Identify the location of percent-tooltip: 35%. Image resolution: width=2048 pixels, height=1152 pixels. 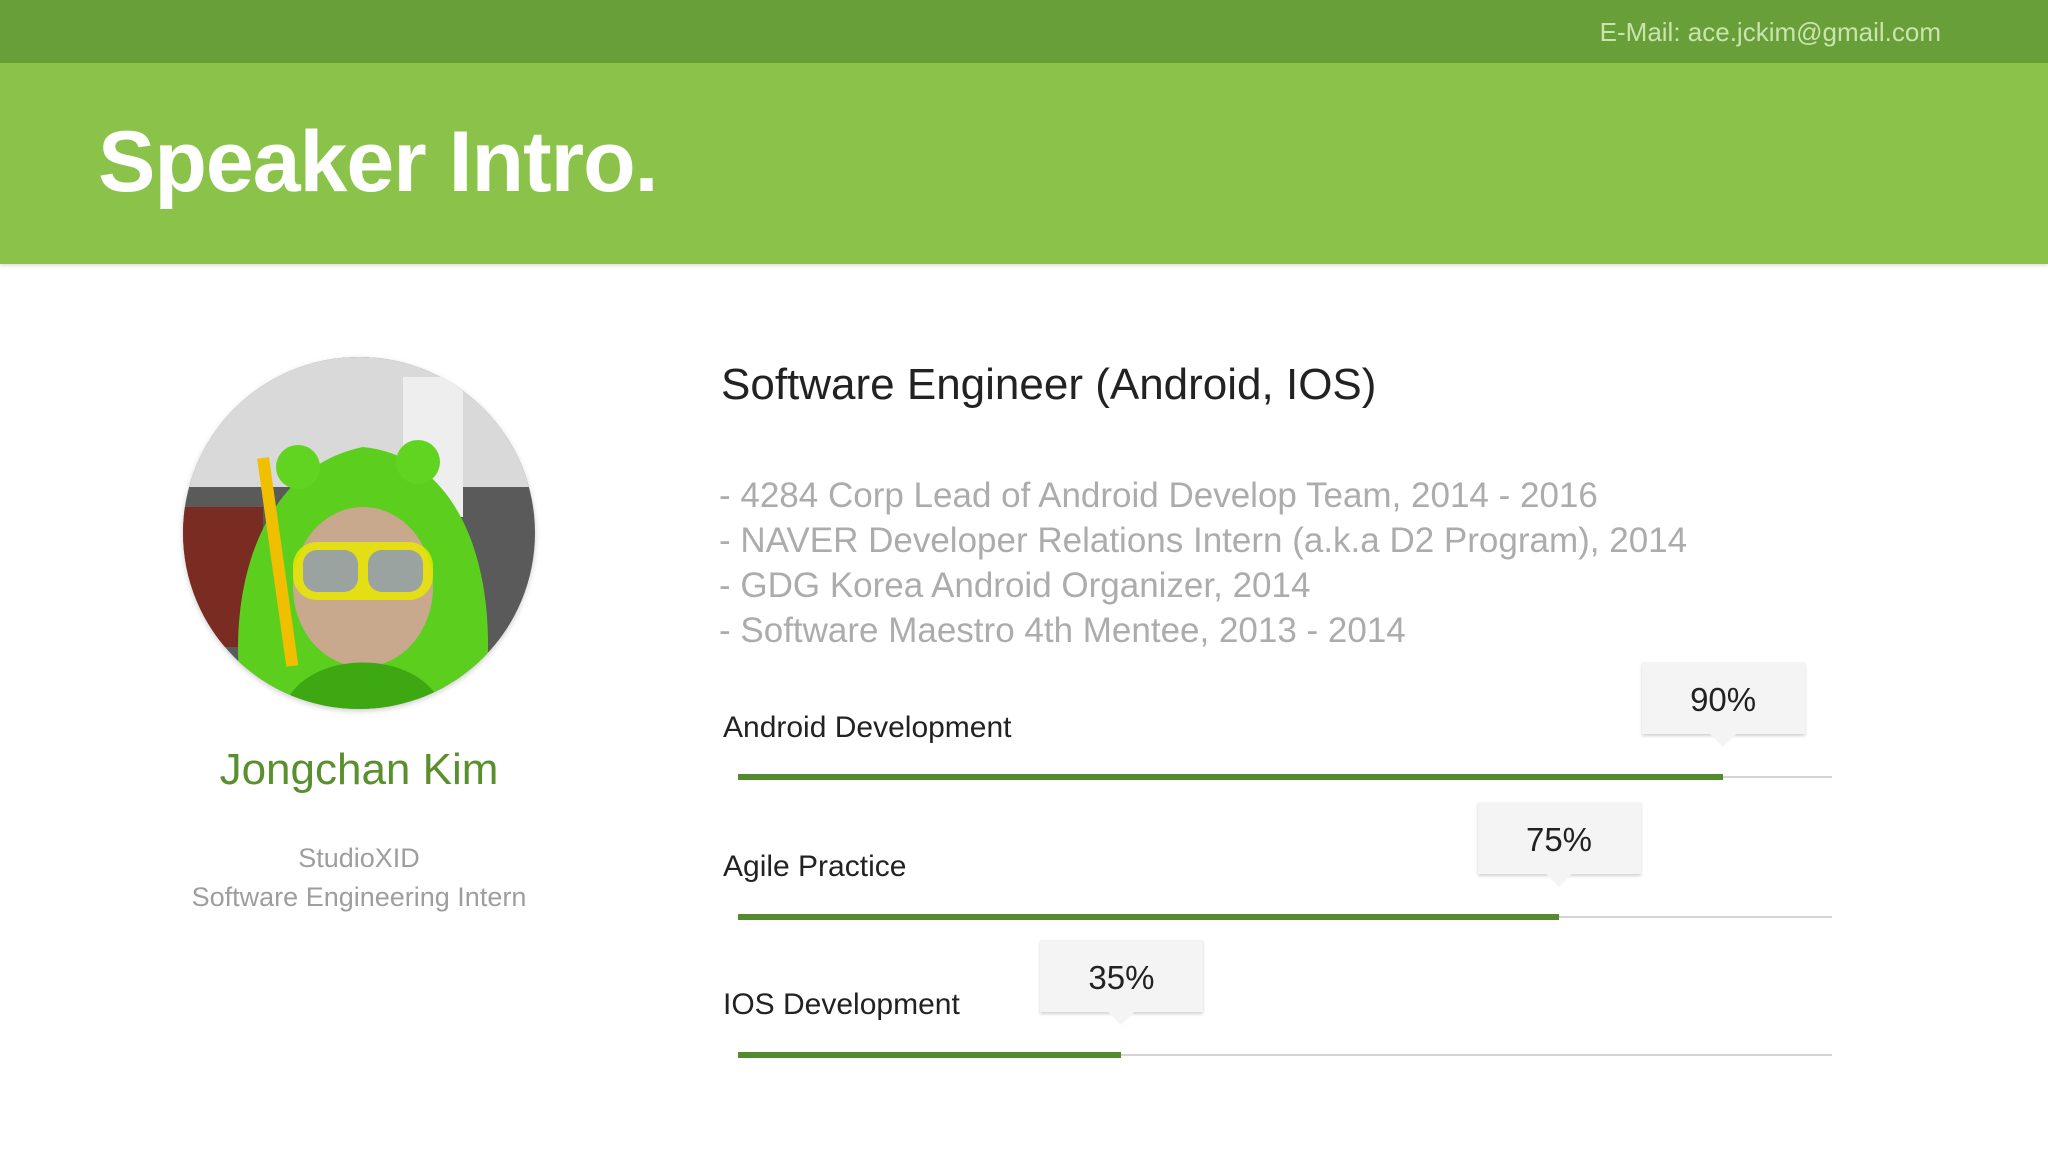
(1121, 982).